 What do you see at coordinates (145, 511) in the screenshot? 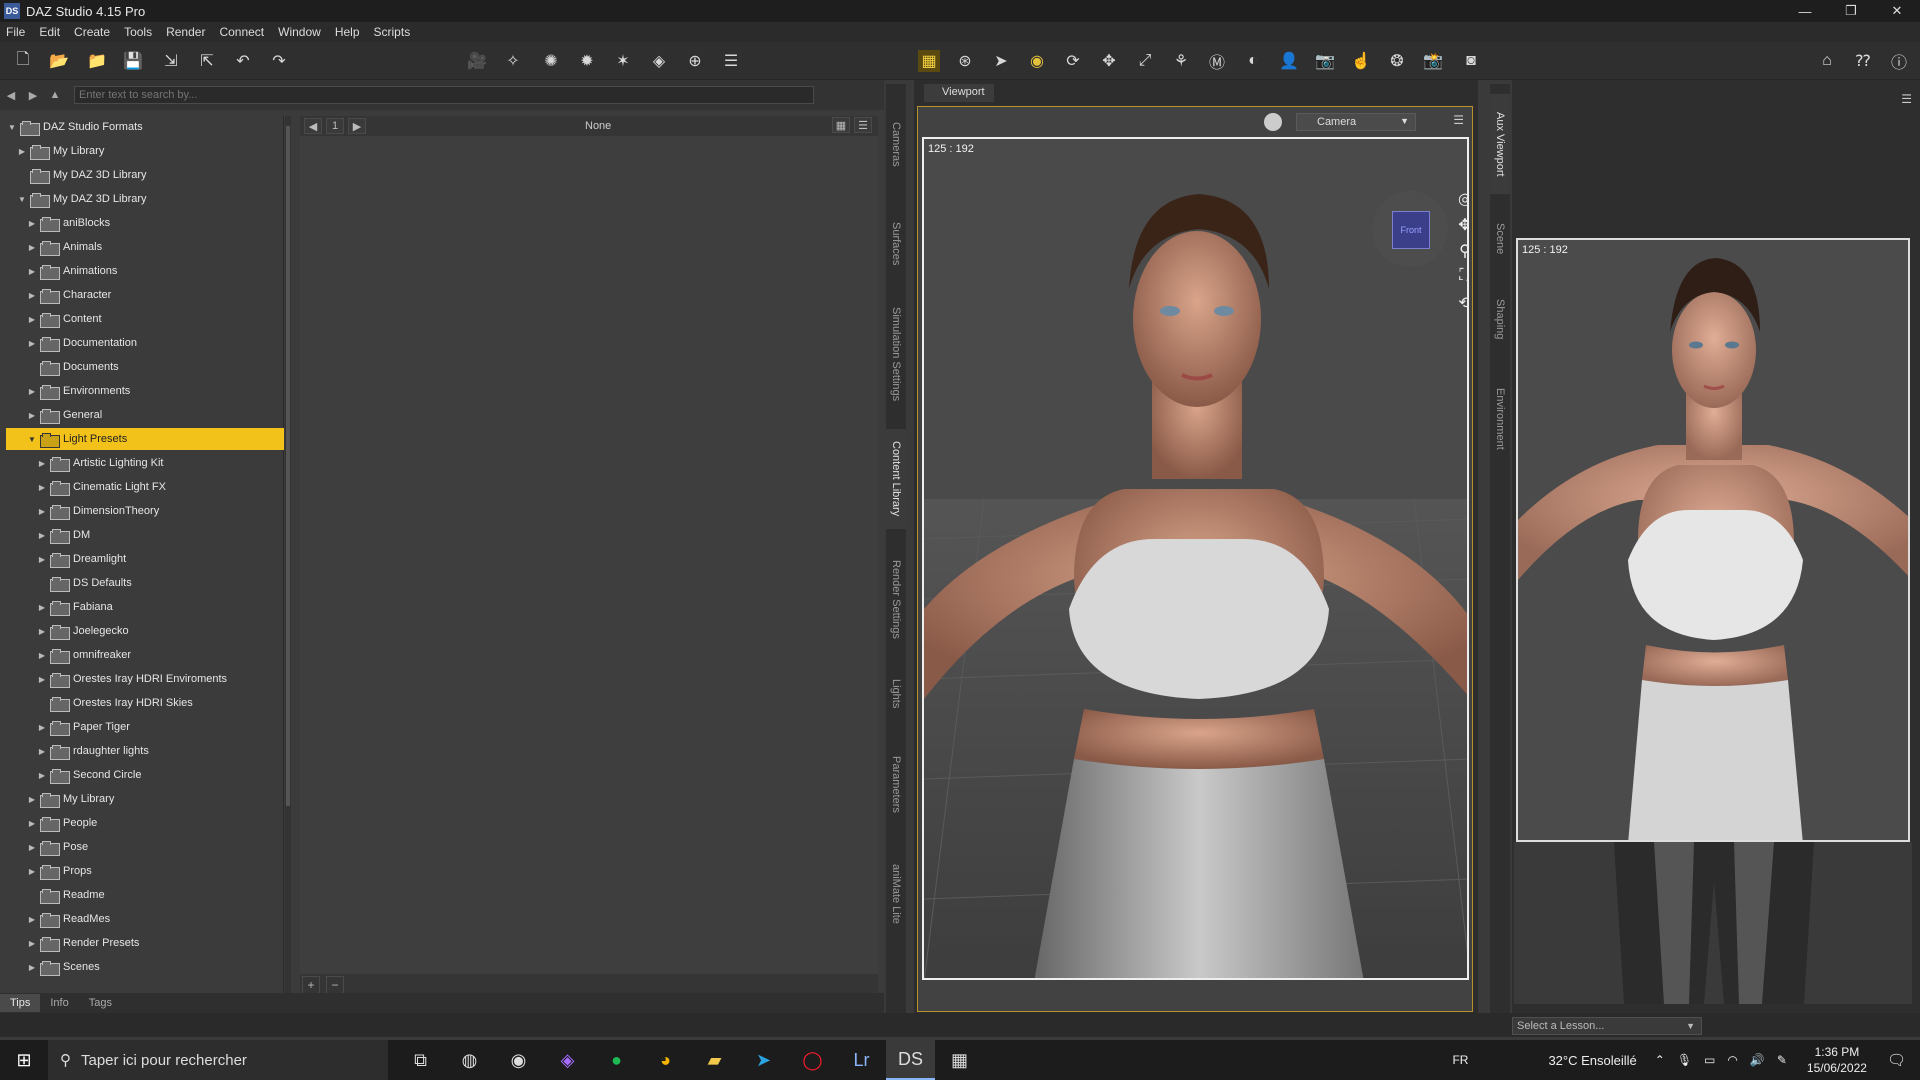
I see `tree-item: ▶ DimensionTheory` at bounding box center [145, 511].